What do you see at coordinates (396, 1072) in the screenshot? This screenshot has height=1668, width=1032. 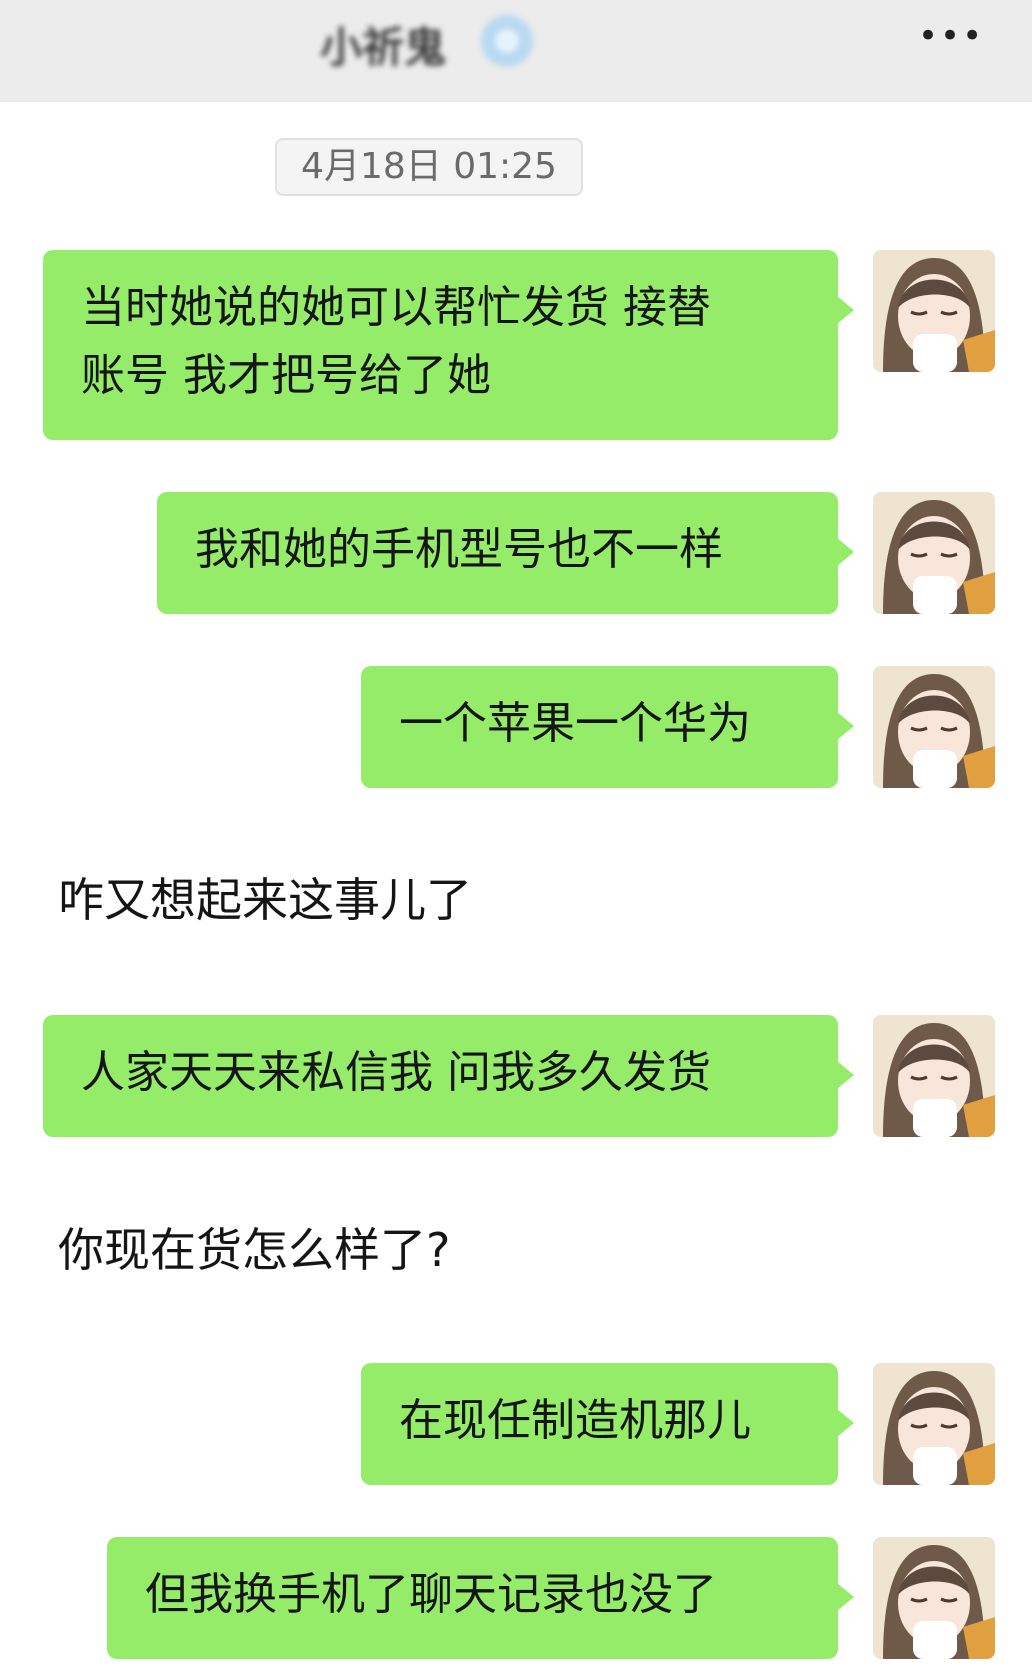 I see `message-line: 人家天天来私信我 问我多久发货` at bounding box center [396, 1072].